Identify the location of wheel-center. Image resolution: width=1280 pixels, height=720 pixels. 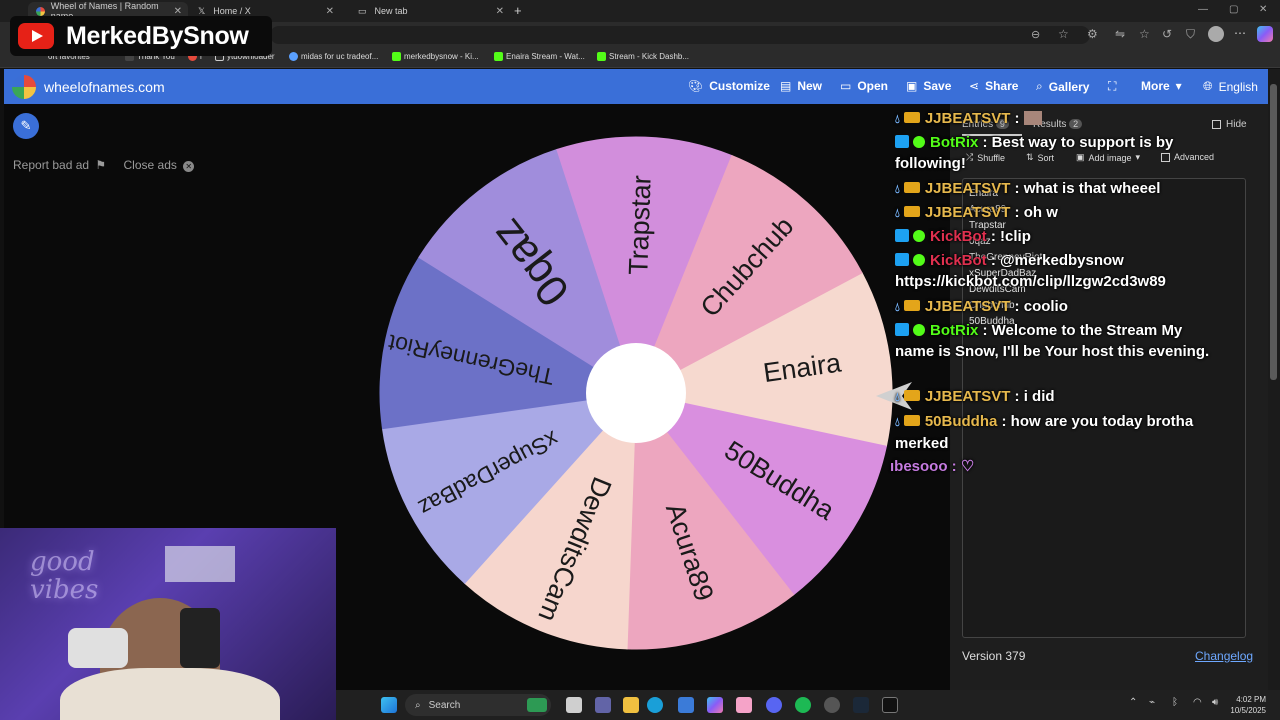
(636, 393).